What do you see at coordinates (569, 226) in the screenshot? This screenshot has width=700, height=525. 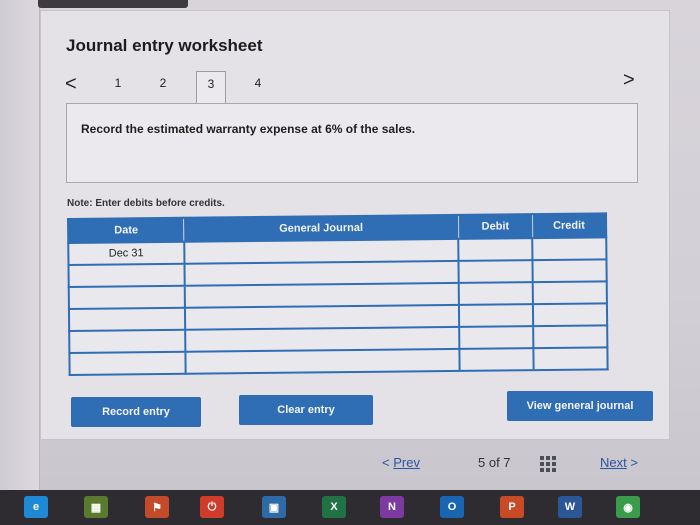 I see `credit-header: Credit` at bounding box center [569, 226].